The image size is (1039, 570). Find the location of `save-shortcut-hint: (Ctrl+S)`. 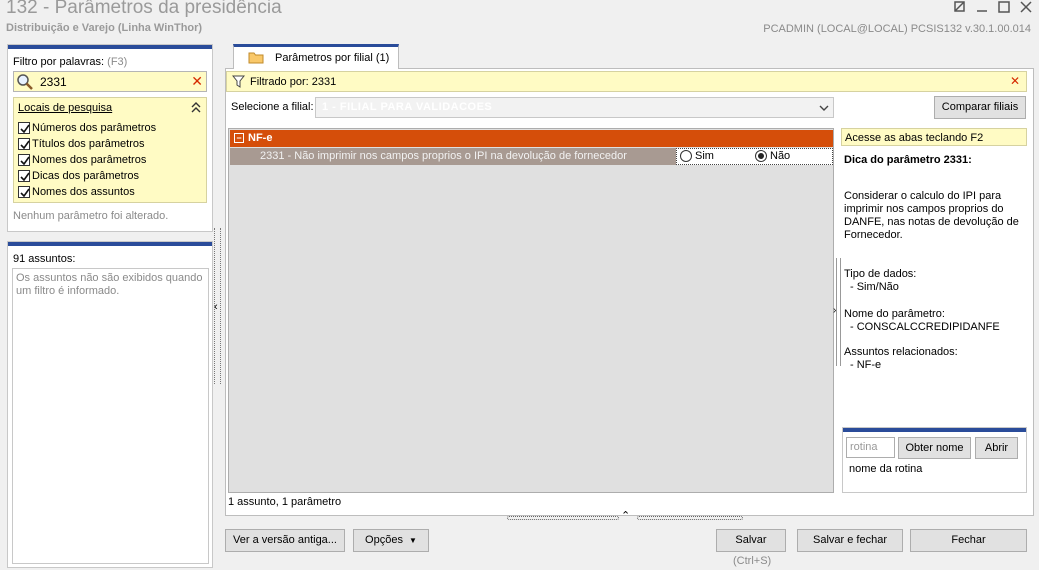

save-shortcut-hint: (Ctrl+S) is located at coordinates (752, 561).